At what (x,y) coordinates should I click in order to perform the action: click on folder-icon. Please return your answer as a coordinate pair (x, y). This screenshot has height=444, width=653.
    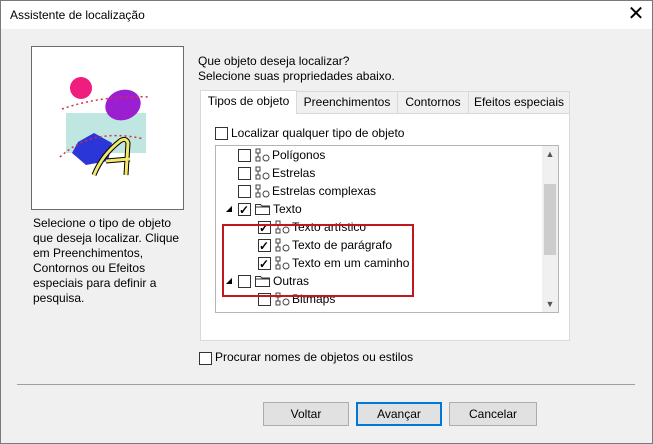
    Looking at the image, I should click on (262, 209).